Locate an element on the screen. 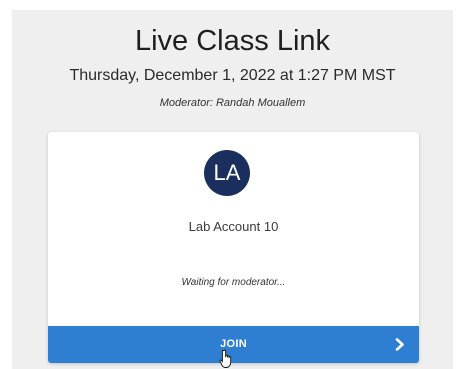  join-button: JOIN is located at coordinates (233, 344).